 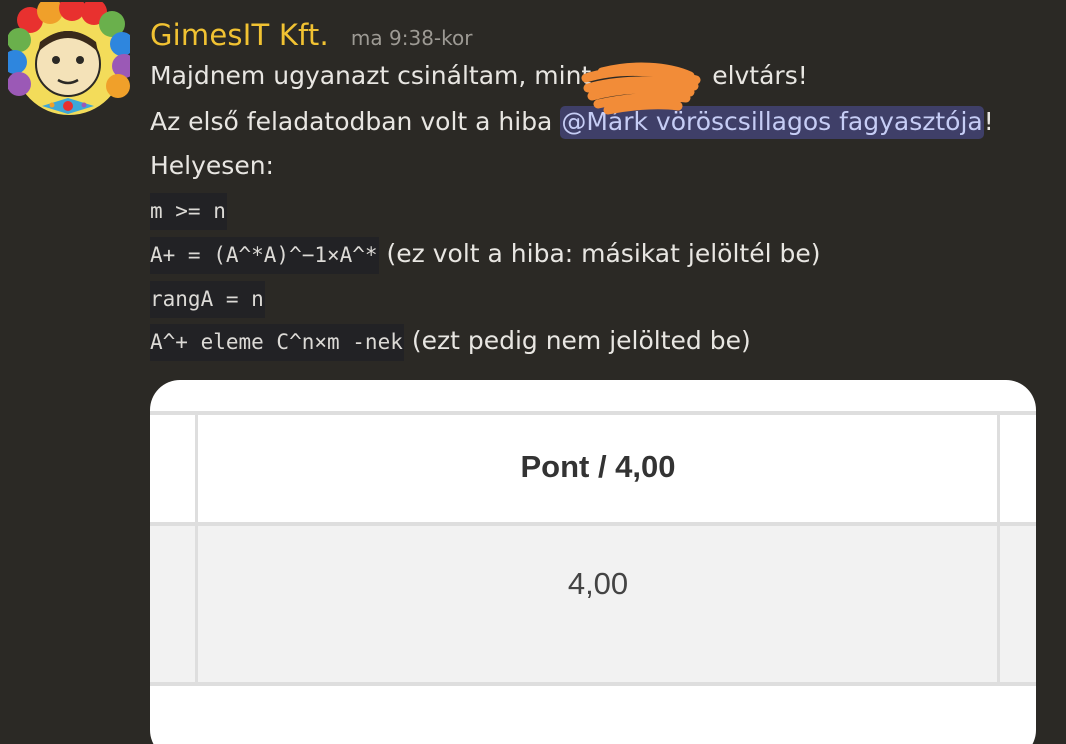 I want to click on table-header-cell: Pont / 4,00, so click(x=598, y=467).